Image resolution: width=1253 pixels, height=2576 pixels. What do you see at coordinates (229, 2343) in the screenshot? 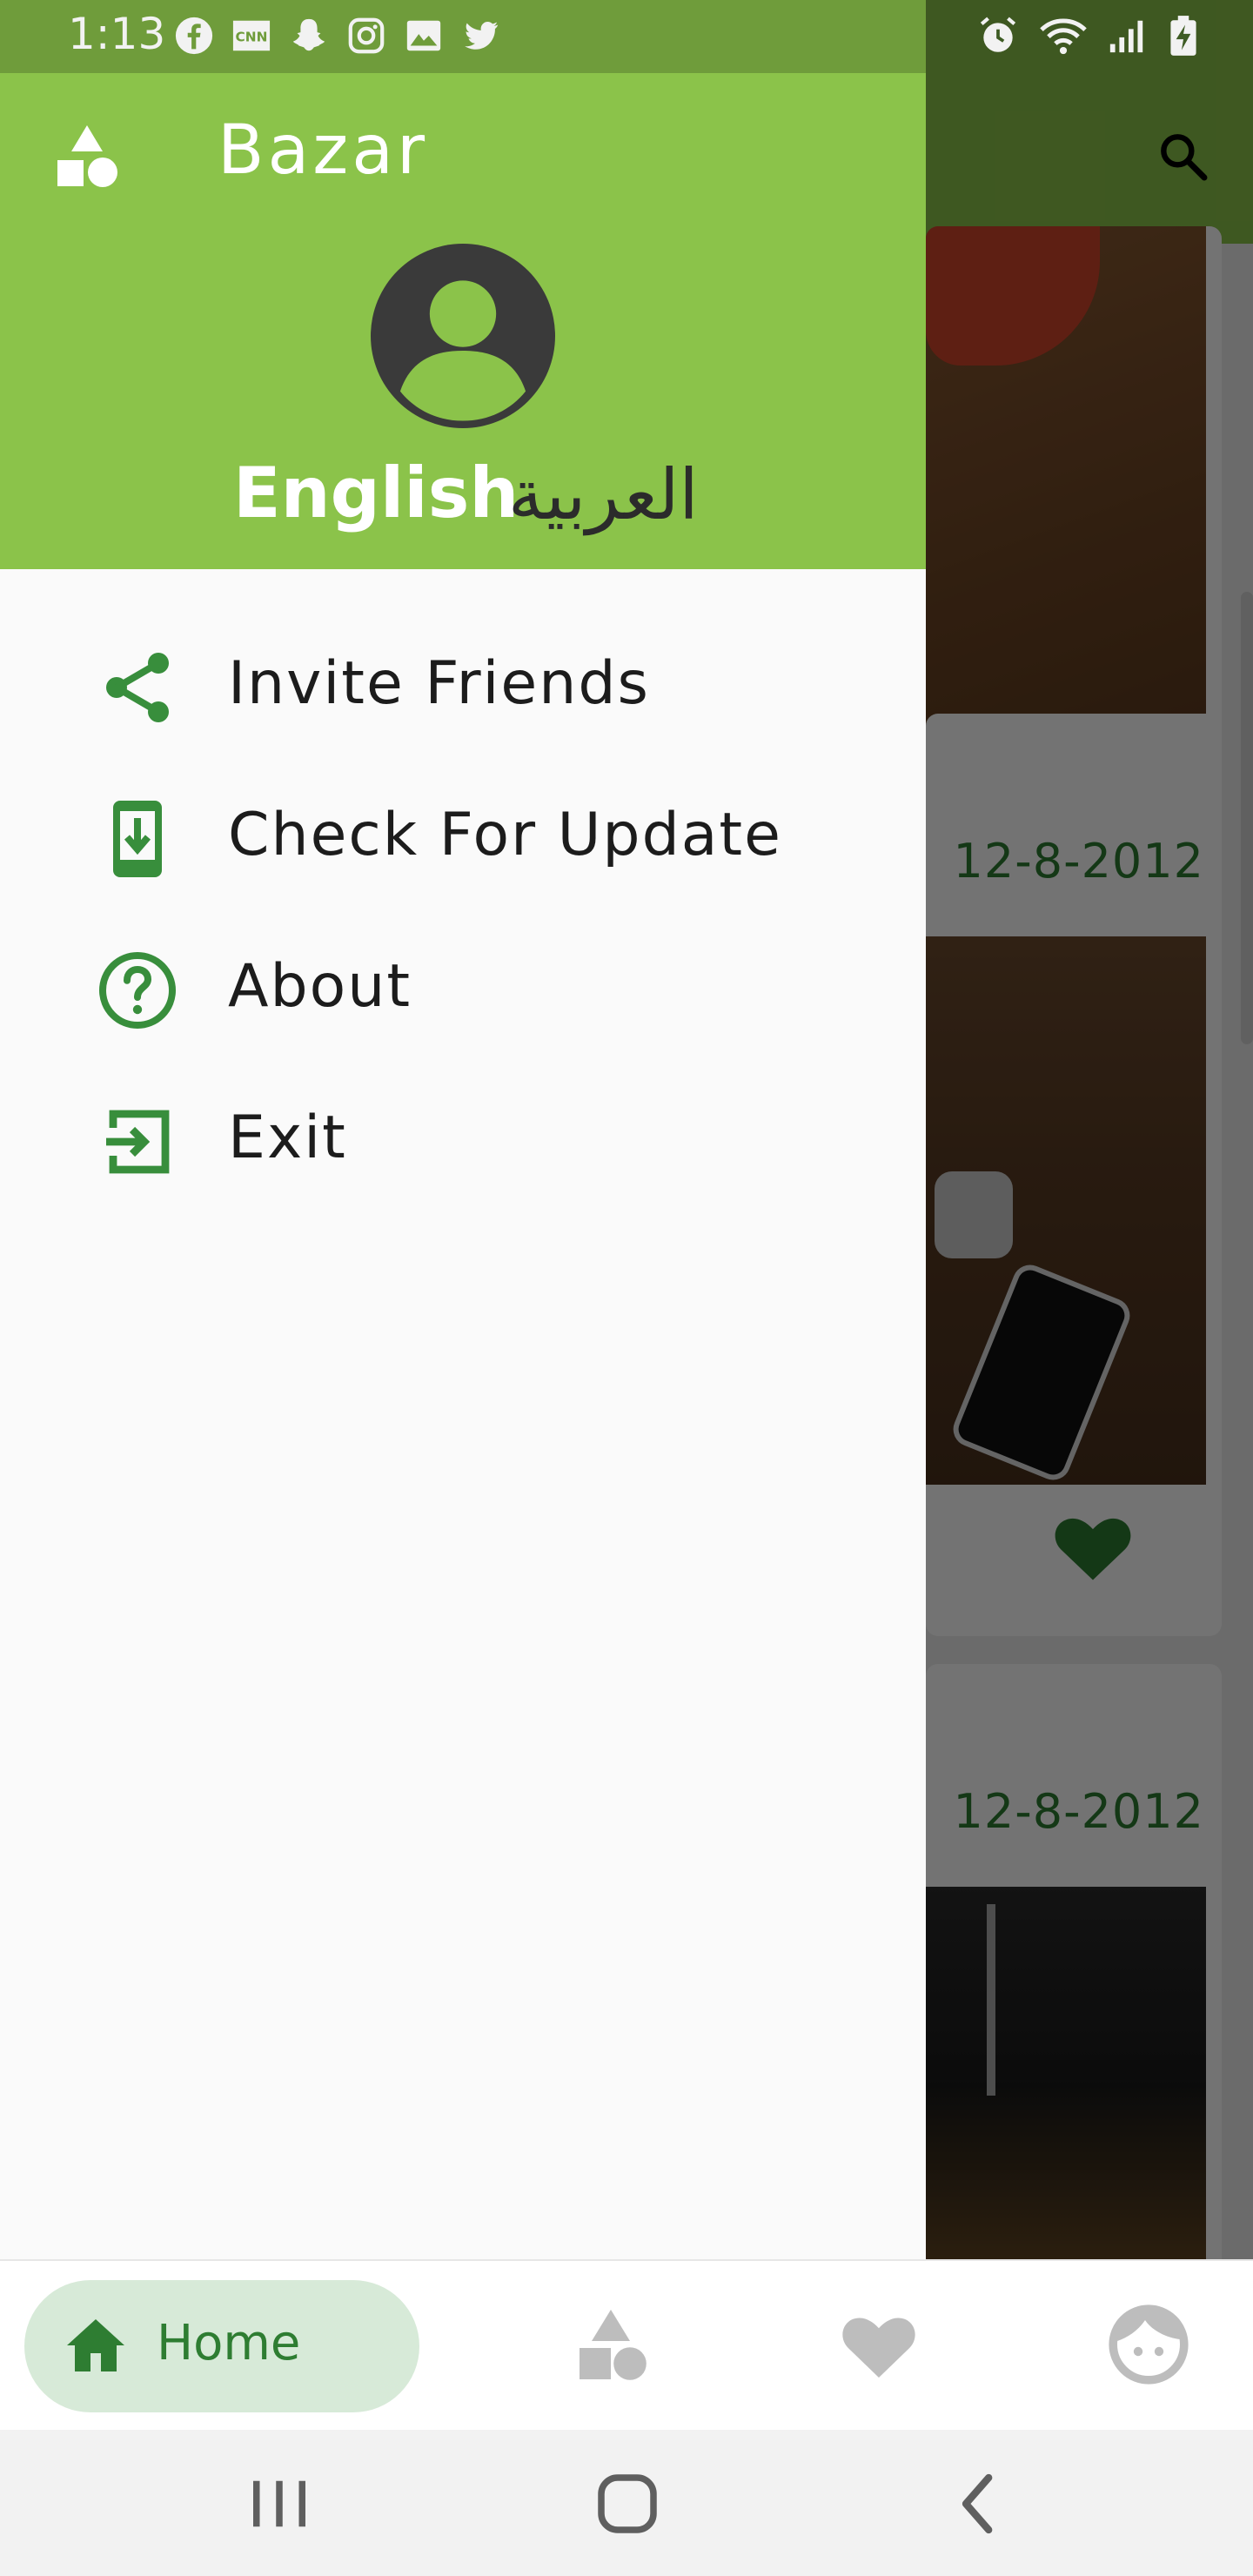
I see `nav-home-label: Home` at bounding box center [229, 2343].